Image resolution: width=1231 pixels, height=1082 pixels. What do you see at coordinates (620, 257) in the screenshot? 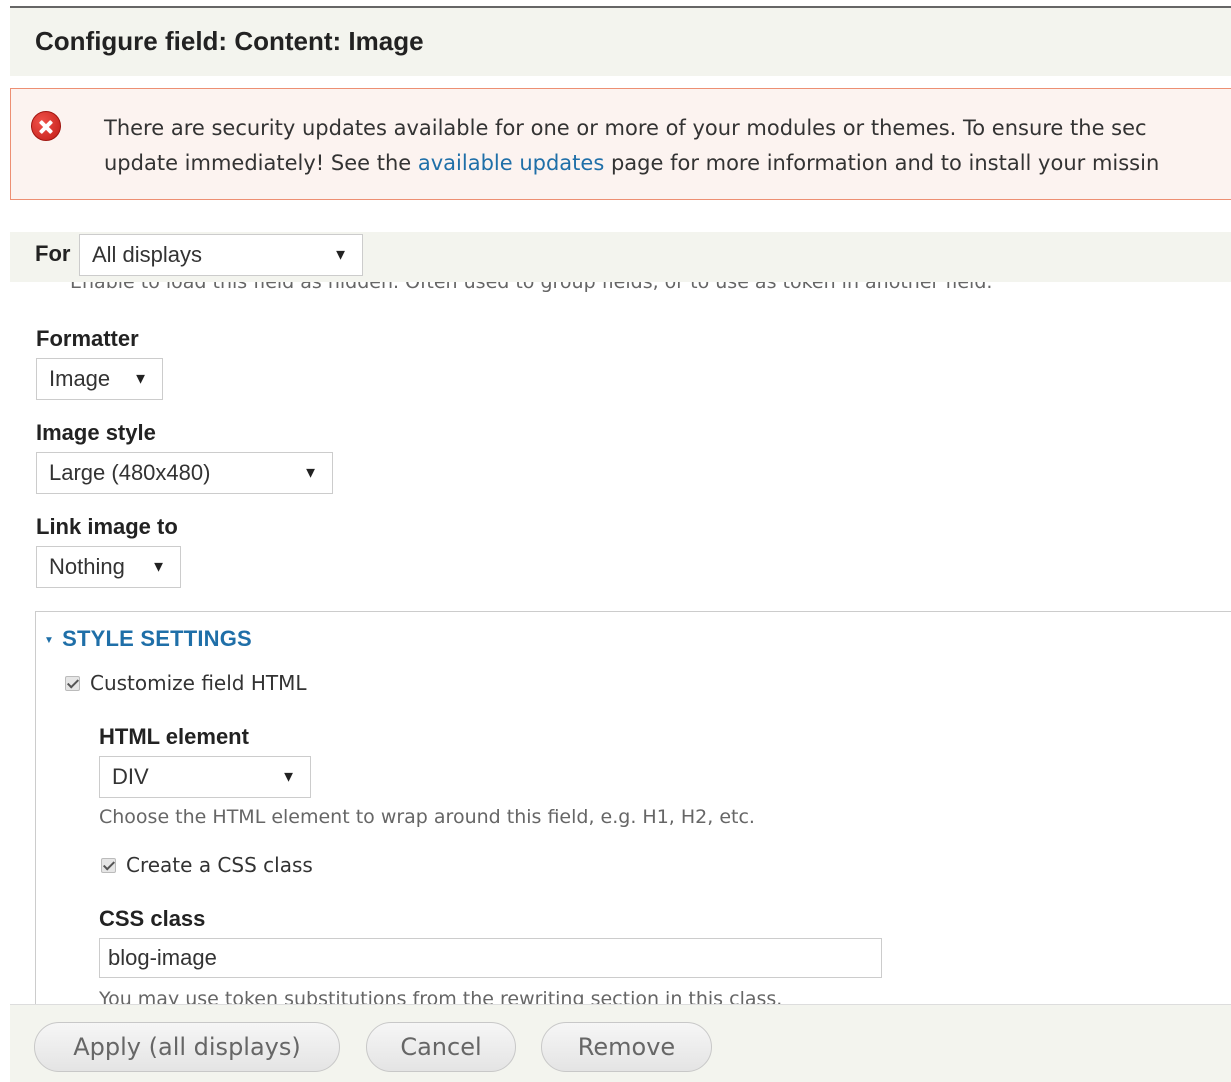
I see `for-displays-bar: For All displays ▼` at bounding box center [620, 257].